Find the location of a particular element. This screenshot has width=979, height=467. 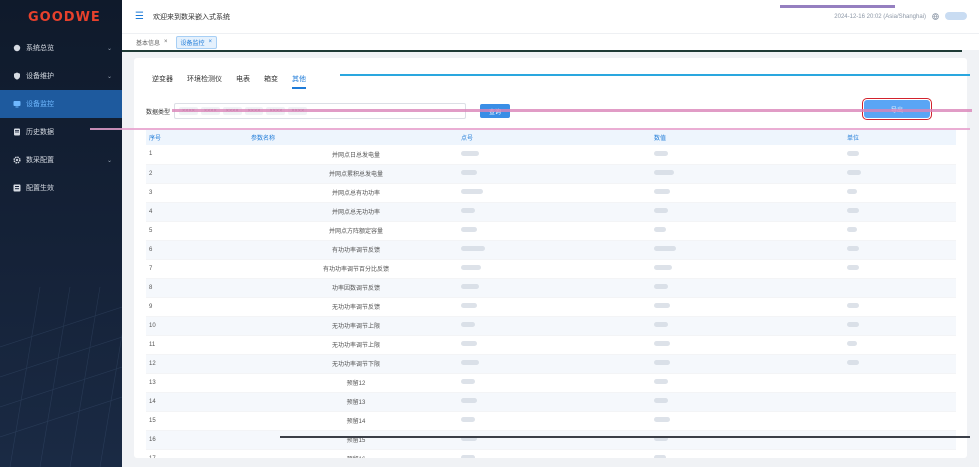

sidebar-decoration is located at coordinates (61, 377).